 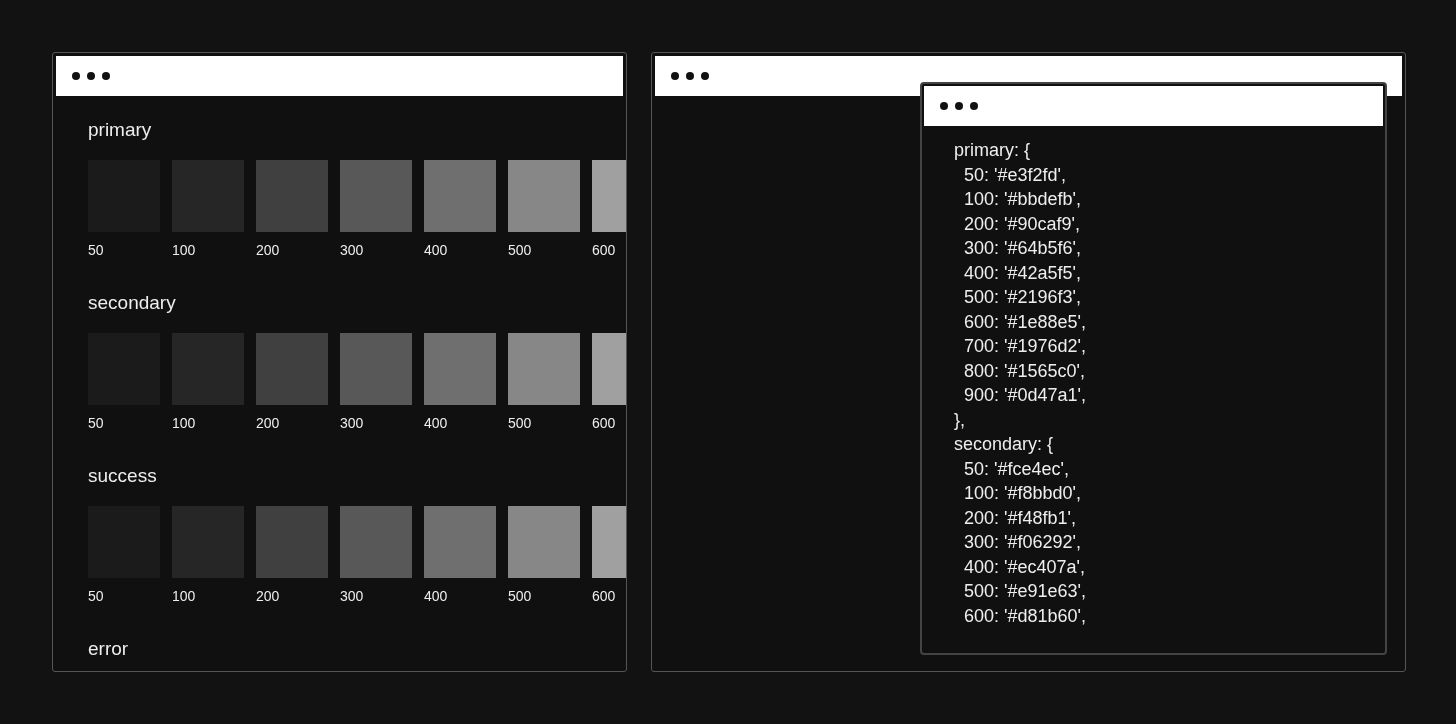 I want to click on code-line: 100: '#f8bbd0',, so click(x=1022, y=493).